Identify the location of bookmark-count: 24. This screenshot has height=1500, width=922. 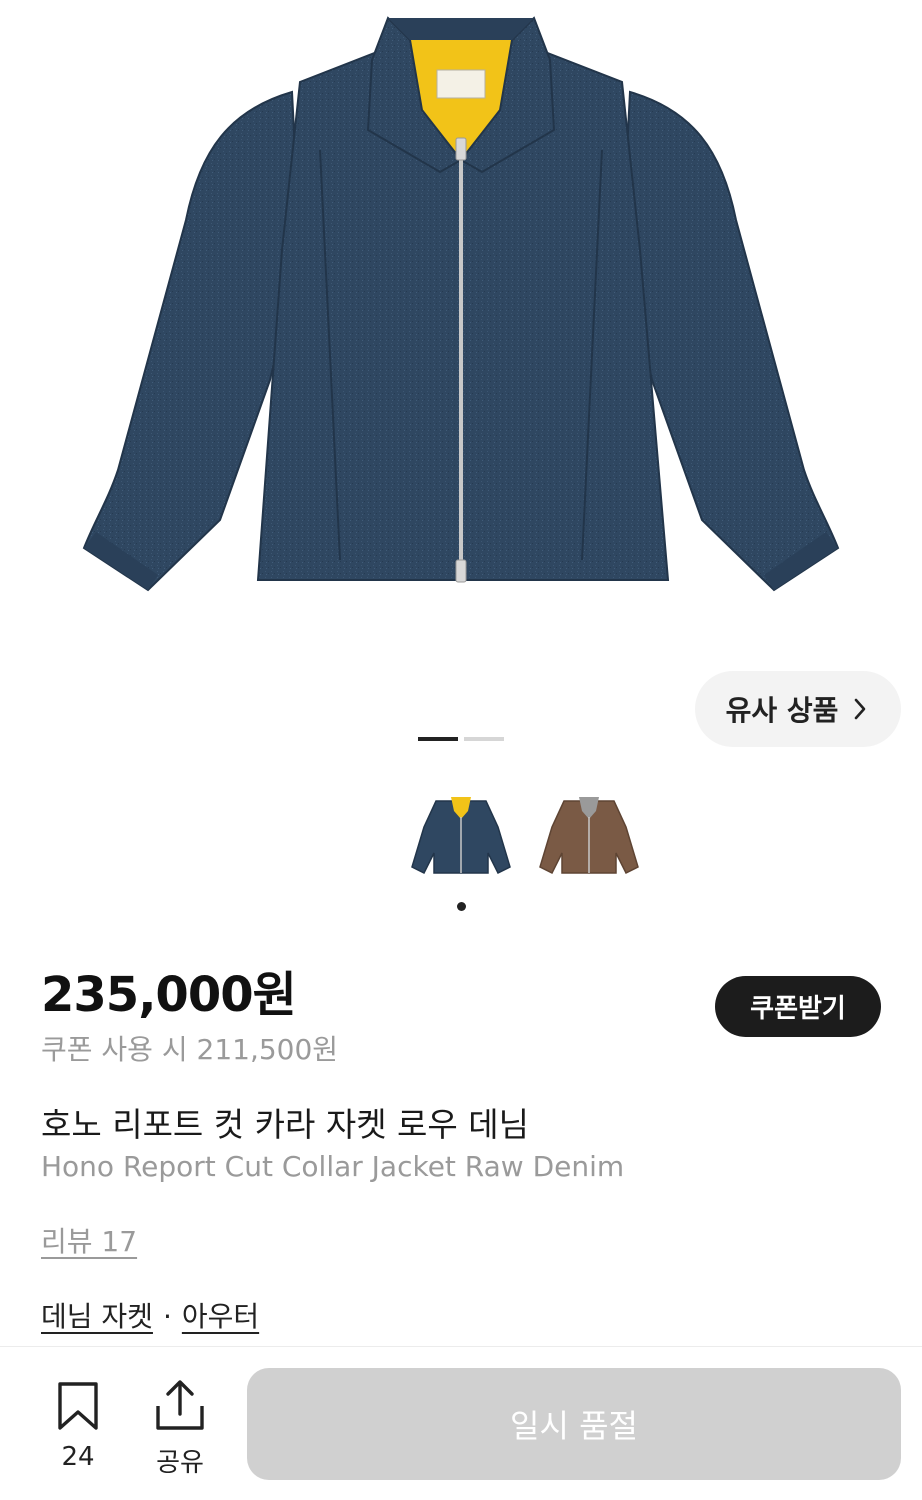
(78, 1457).